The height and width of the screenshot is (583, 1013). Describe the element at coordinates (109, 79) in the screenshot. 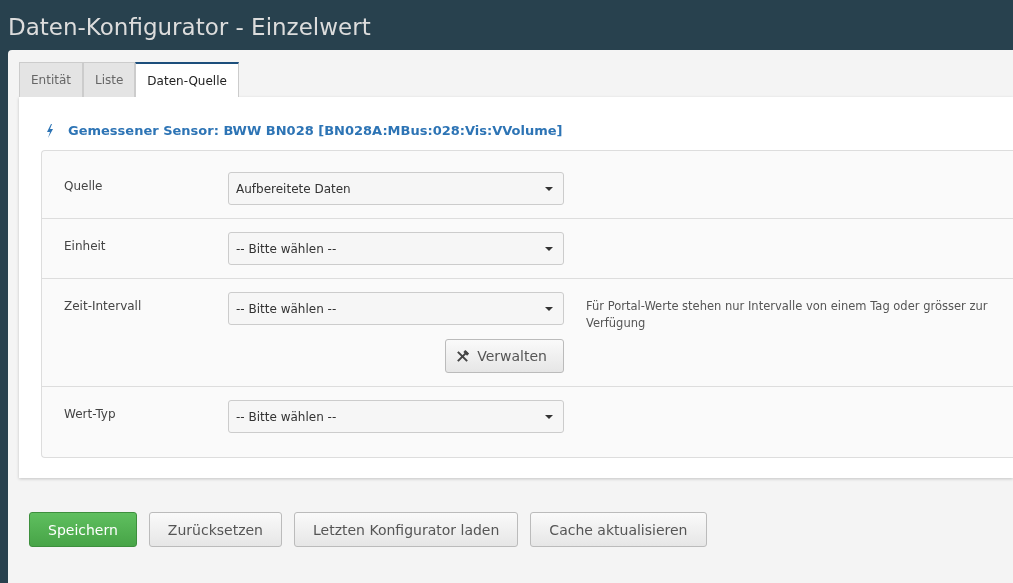

I see `tab: Liste` at that location.